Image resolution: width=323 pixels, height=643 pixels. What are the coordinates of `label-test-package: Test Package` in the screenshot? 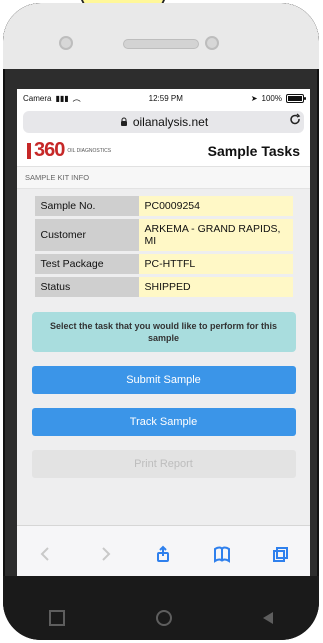 It's located at (86, 264).